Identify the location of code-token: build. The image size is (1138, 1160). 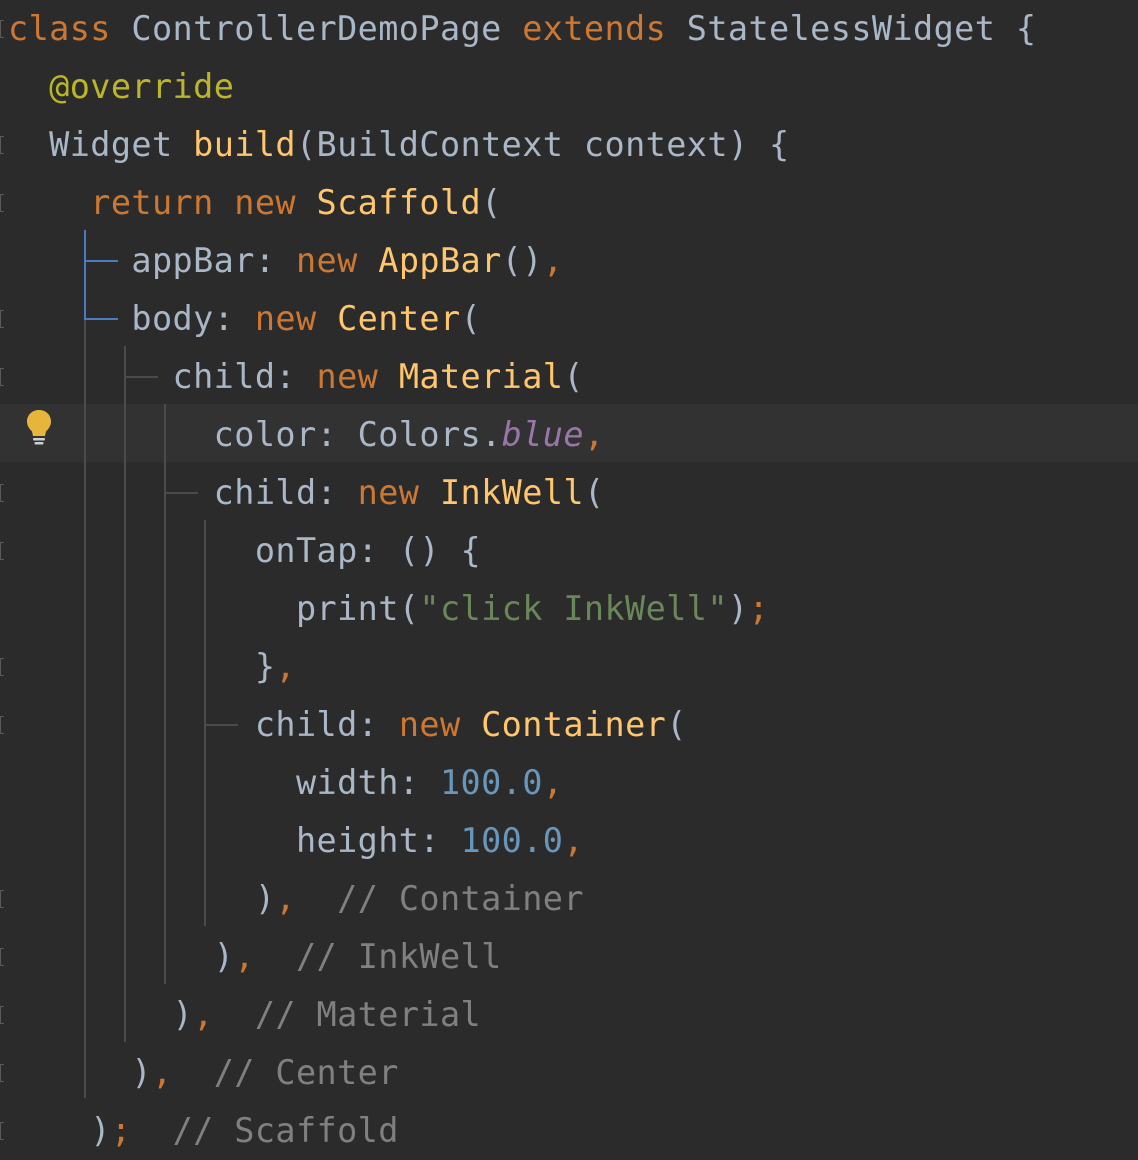
(244, 144).